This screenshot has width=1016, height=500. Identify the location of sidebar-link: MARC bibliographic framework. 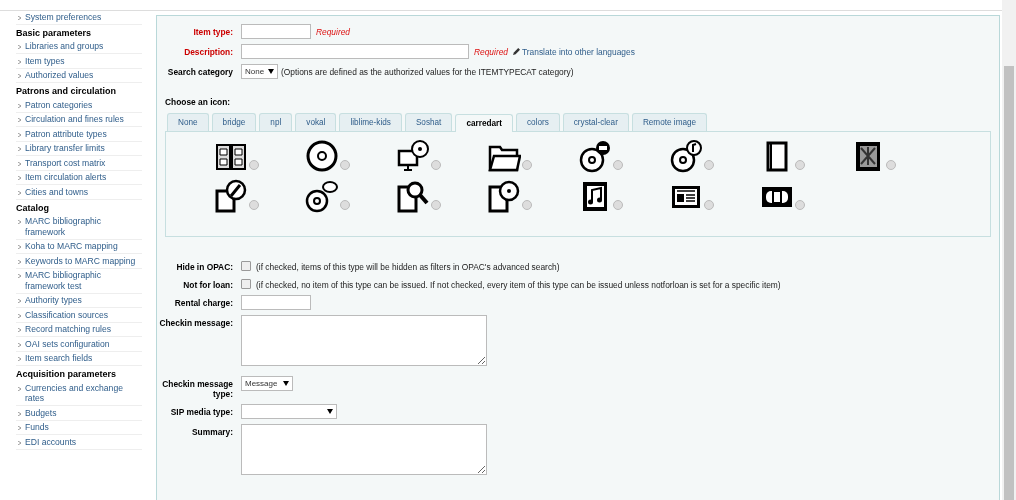
(83, 226).